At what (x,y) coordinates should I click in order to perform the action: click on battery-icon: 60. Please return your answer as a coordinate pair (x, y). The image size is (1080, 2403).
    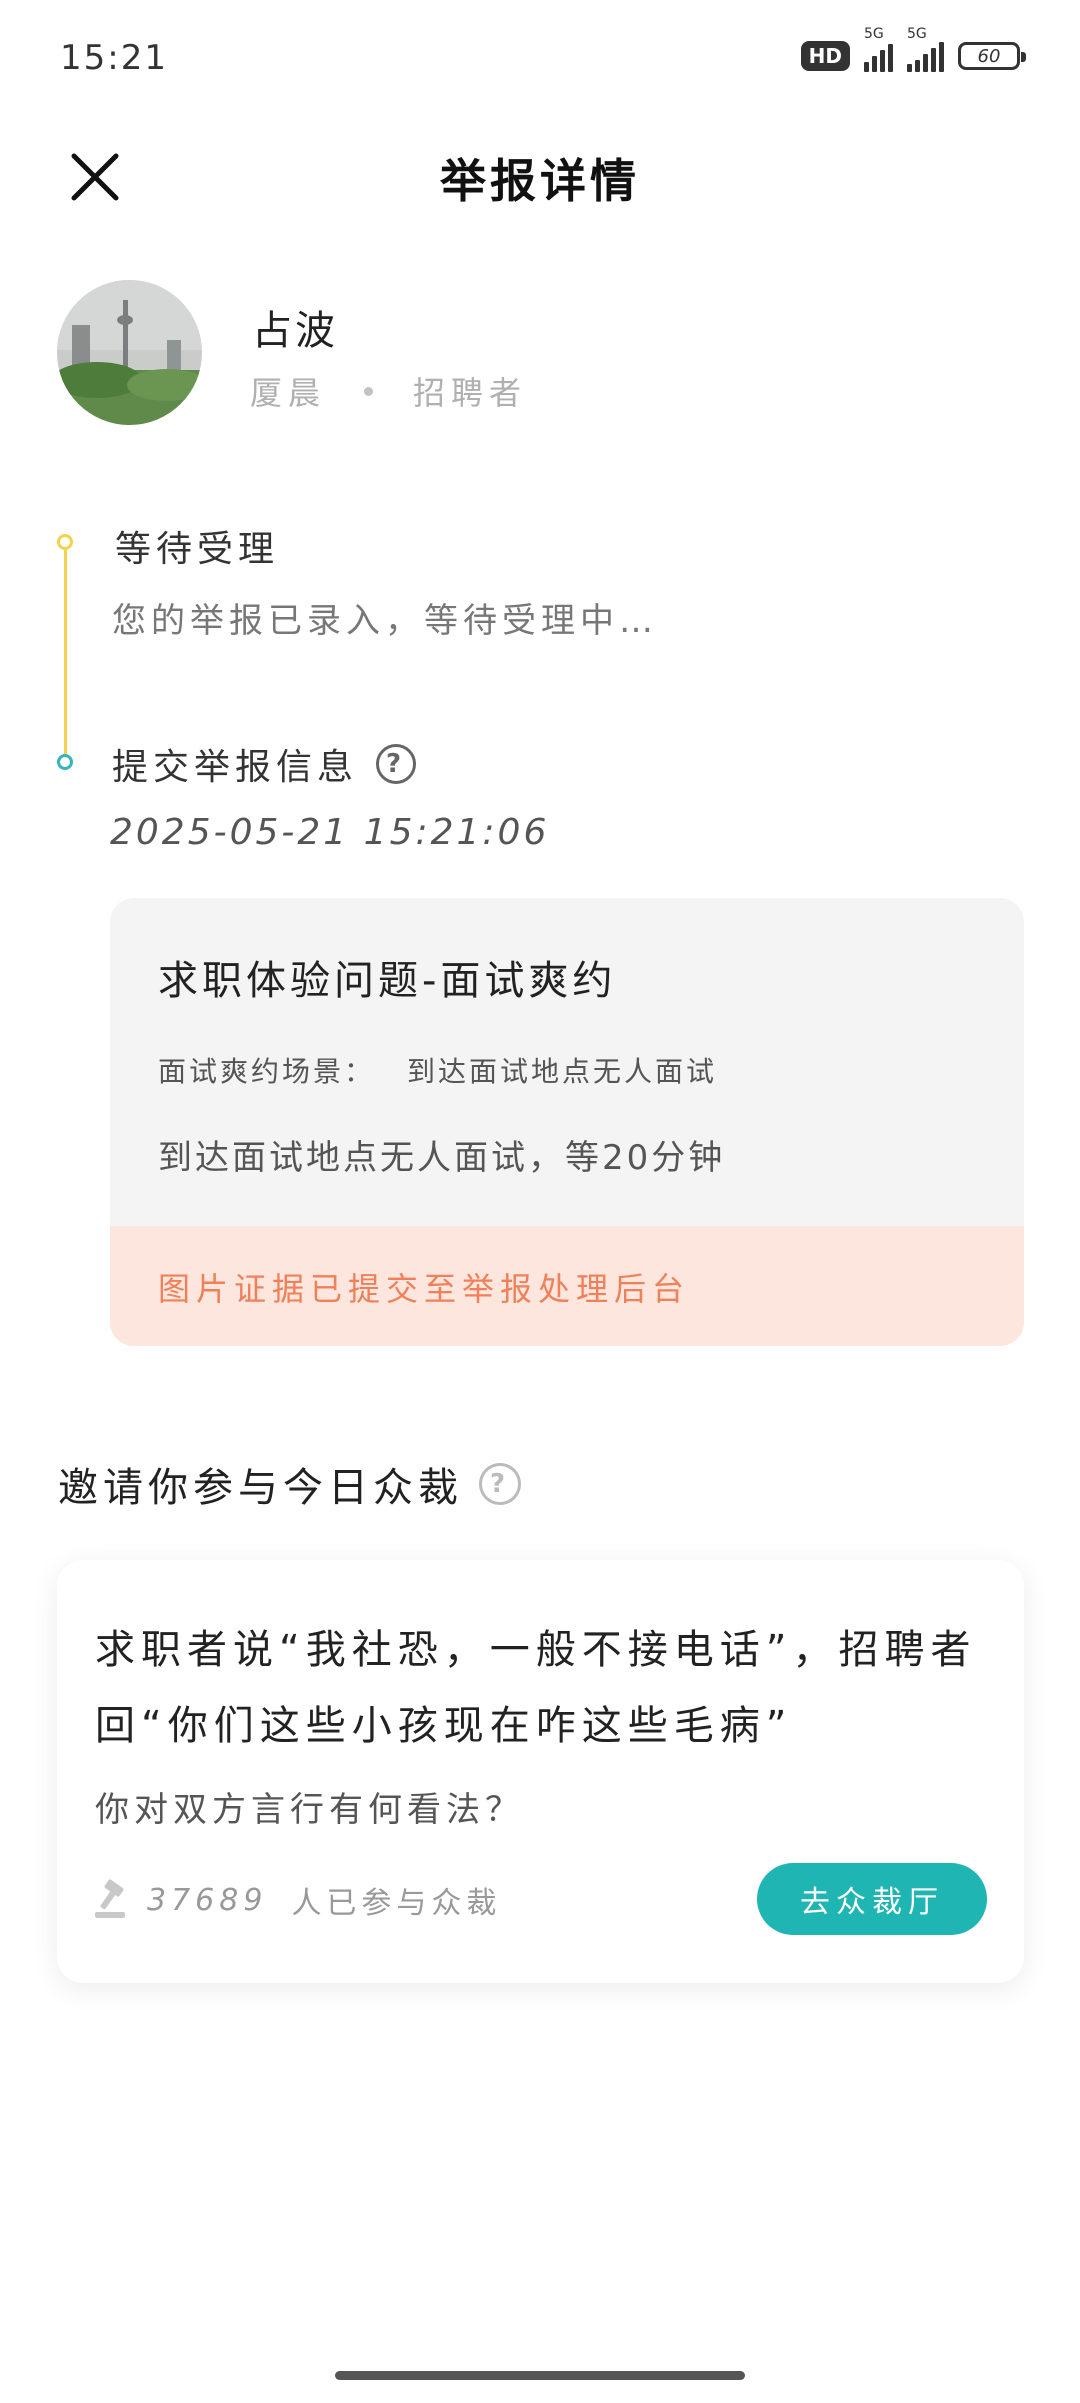
    Looking at the image, I should click on (992, 56).